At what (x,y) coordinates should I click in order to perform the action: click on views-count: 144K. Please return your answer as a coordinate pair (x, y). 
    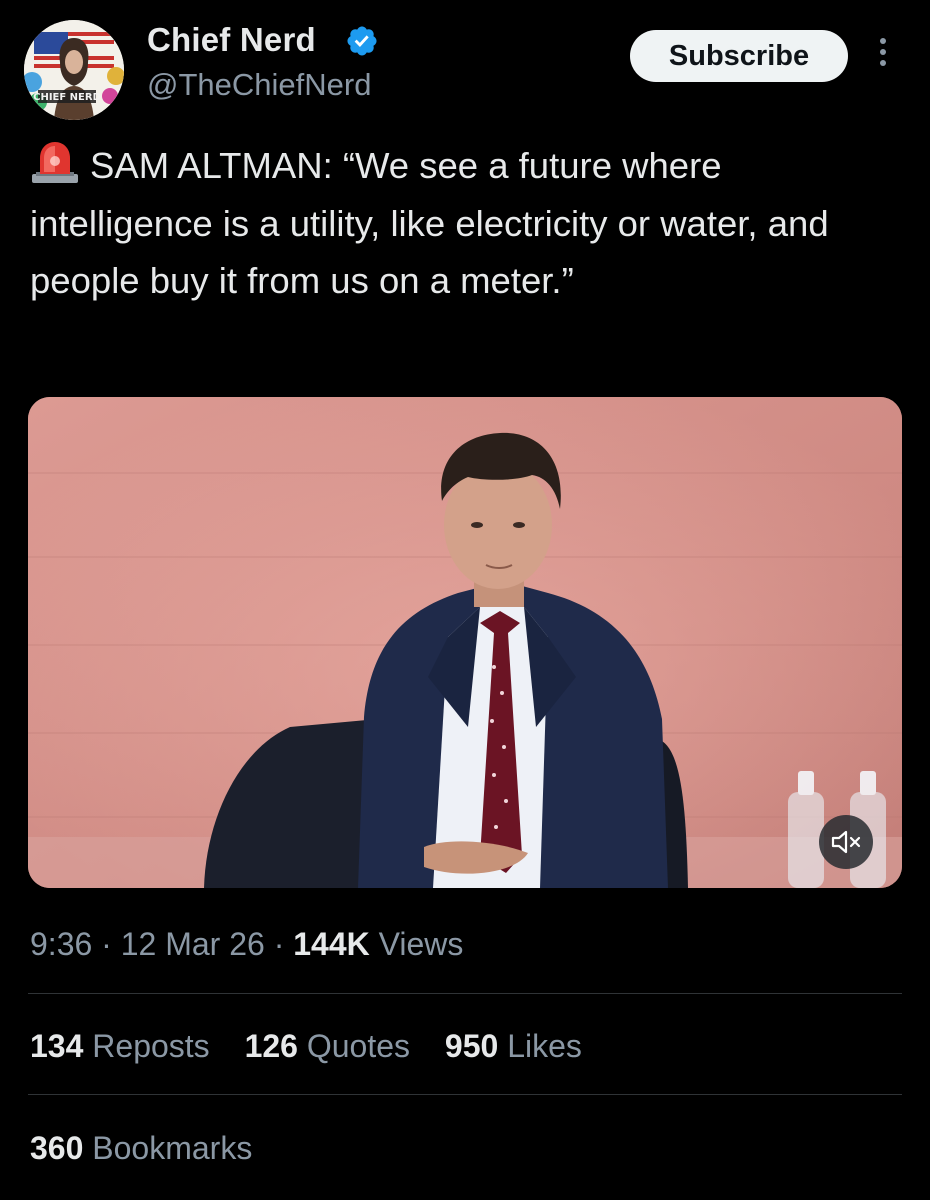
    Looking at the image, I should click on (331, 944).